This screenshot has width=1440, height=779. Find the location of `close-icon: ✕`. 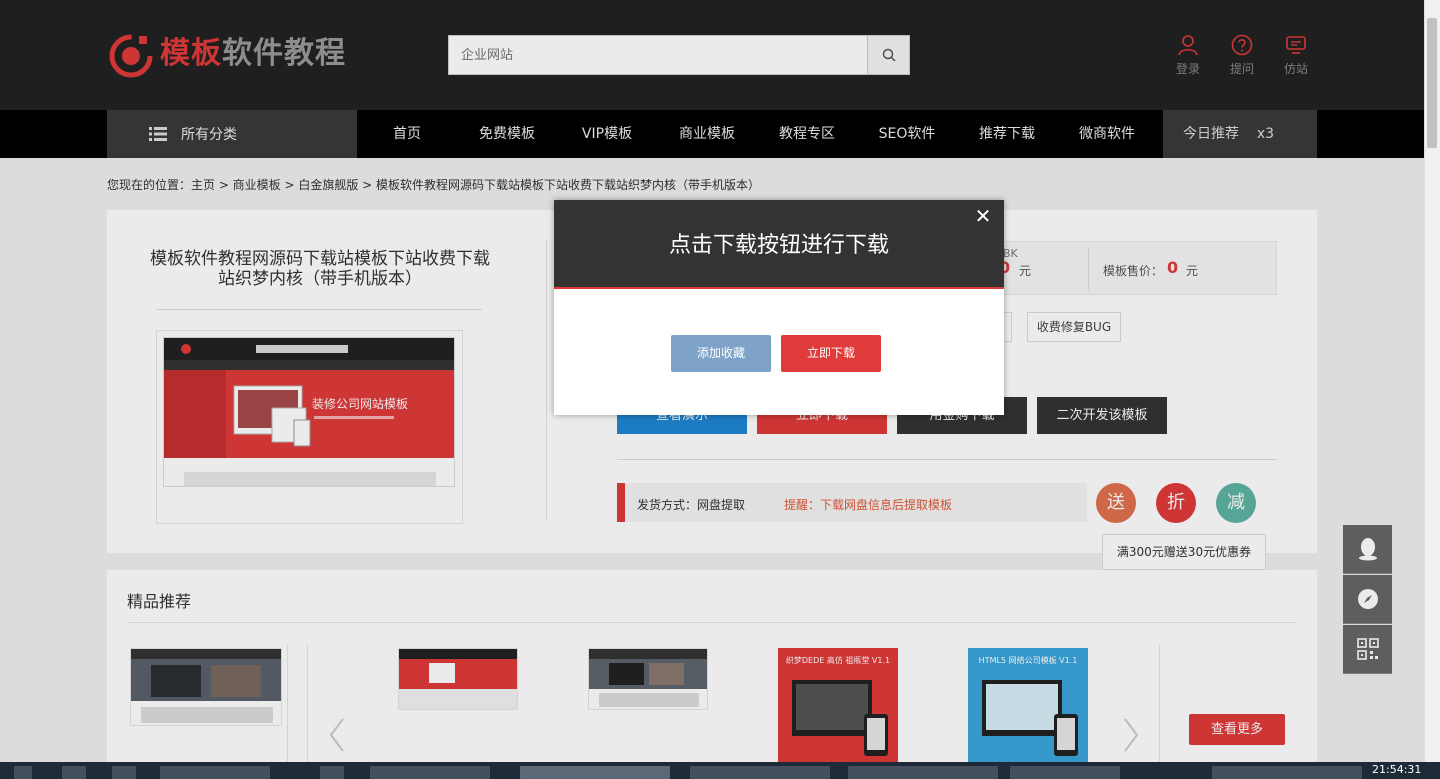

close-icon: ✕ is located at coordinates (983, 216).